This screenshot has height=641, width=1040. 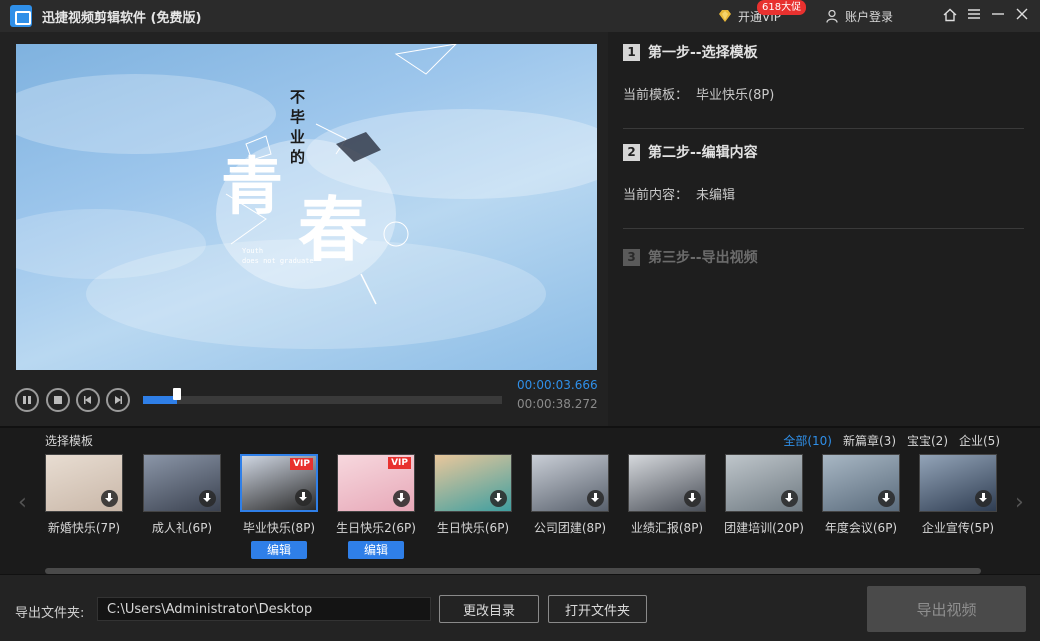 What do you see at coordinates (950, 16) in the screenshot?
I see `home-icon` at bounding box center [950, 16].